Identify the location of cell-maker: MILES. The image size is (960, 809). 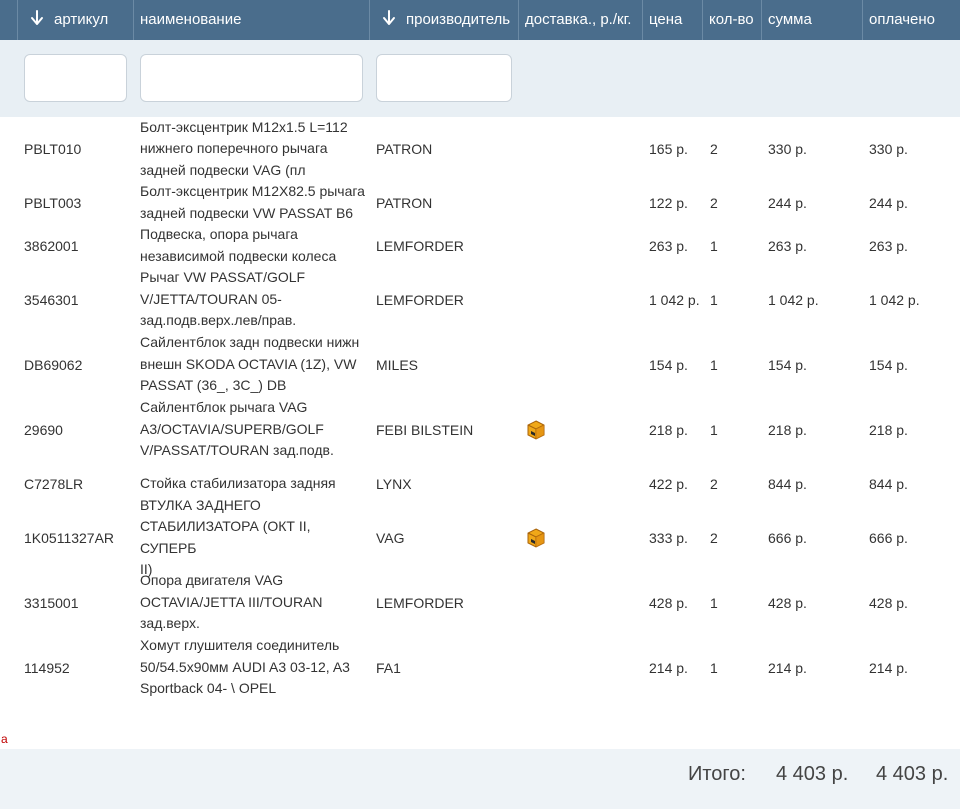
(397, 364).